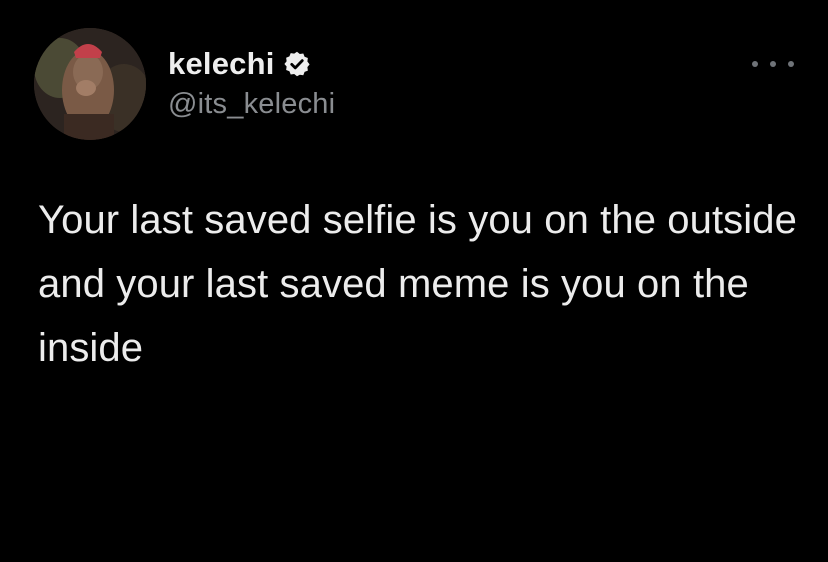  I want to click on verified-badge-icon, so click(296, 64).